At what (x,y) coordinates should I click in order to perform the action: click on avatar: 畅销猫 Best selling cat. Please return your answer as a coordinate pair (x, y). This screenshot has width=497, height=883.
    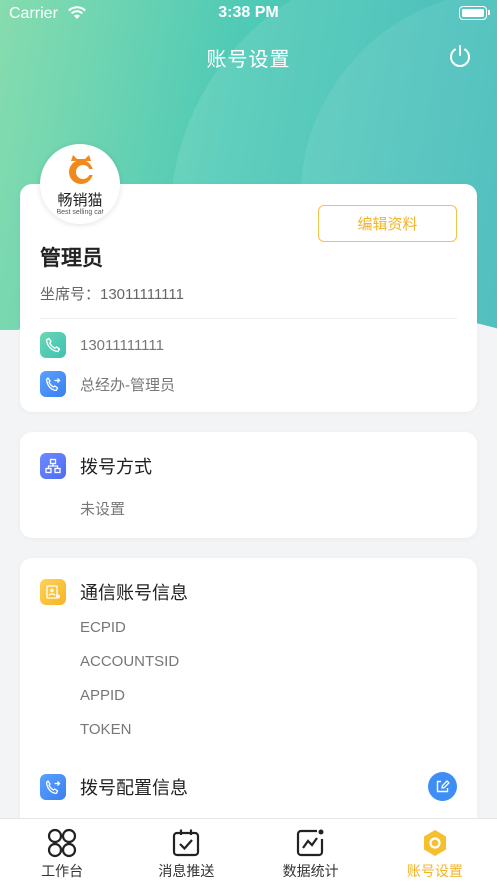
    Looking at the image, I should click on (80, 184).